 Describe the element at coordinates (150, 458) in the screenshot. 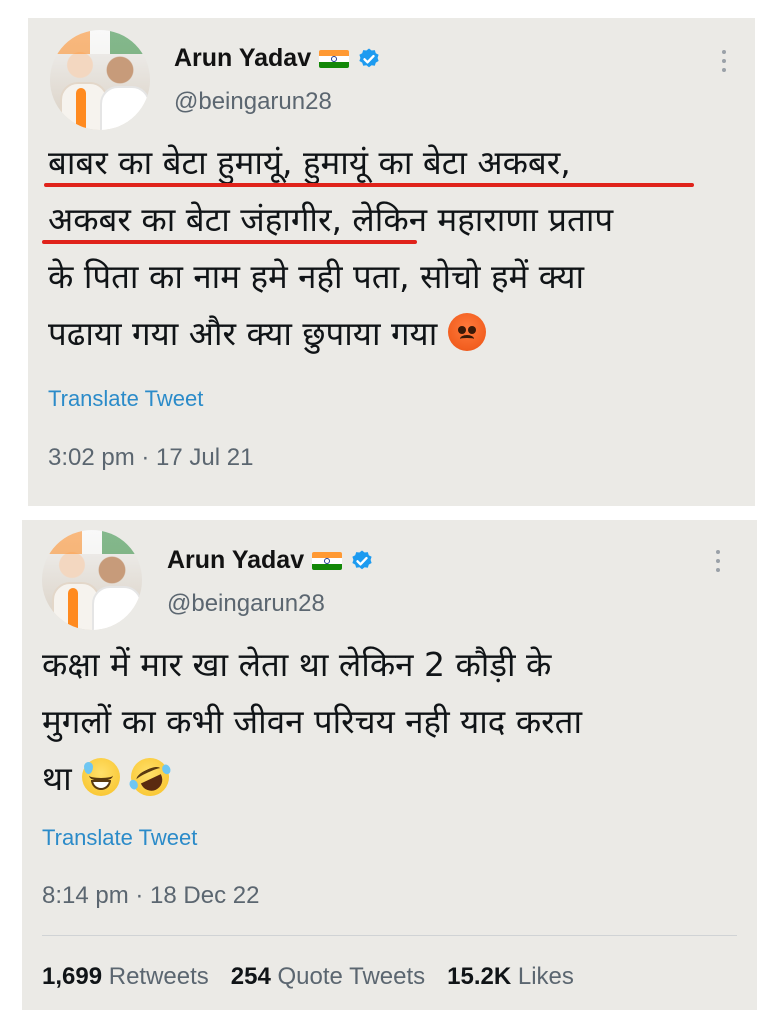

I see `tweet-timestamp: 3:02 pm · 17 Jul 21` at that location.